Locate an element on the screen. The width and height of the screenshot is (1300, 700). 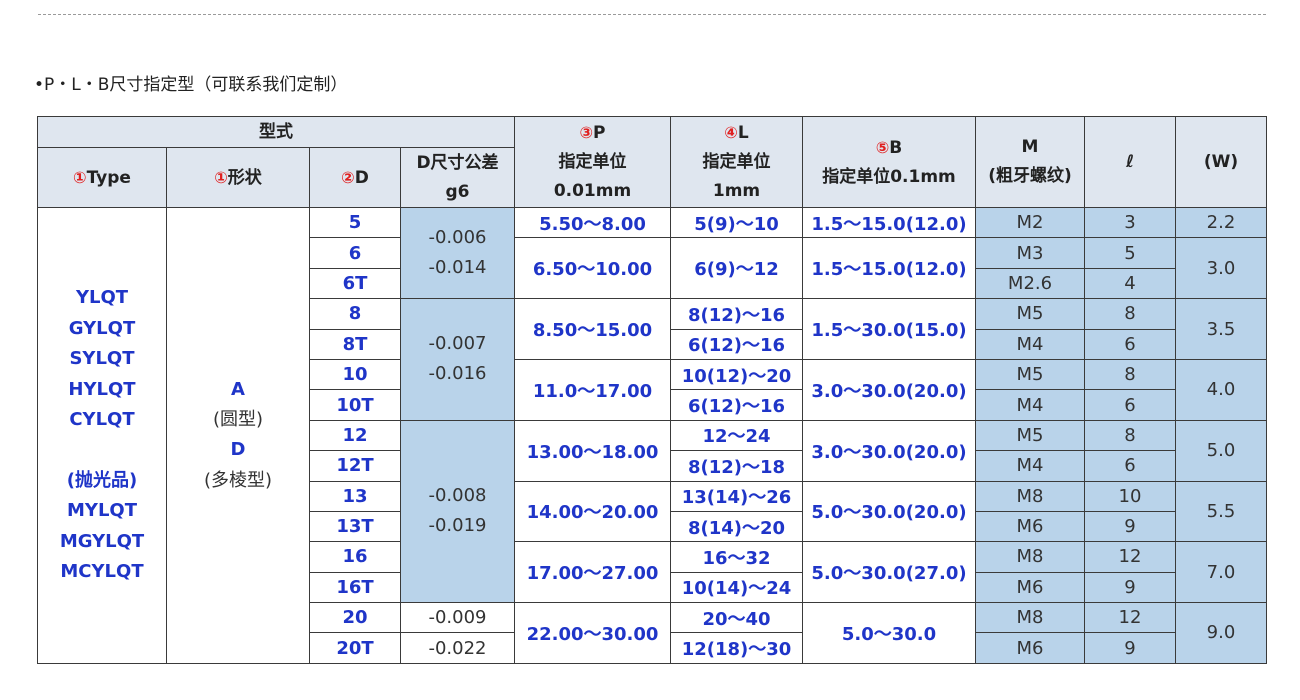
shape-d-desc: (多棱型) is located at coordinates (238, 480).